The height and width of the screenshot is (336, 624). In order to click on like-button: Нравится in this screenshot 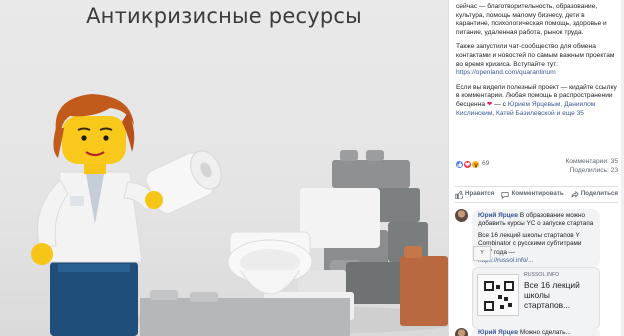, I will do `click(474, 194)`.